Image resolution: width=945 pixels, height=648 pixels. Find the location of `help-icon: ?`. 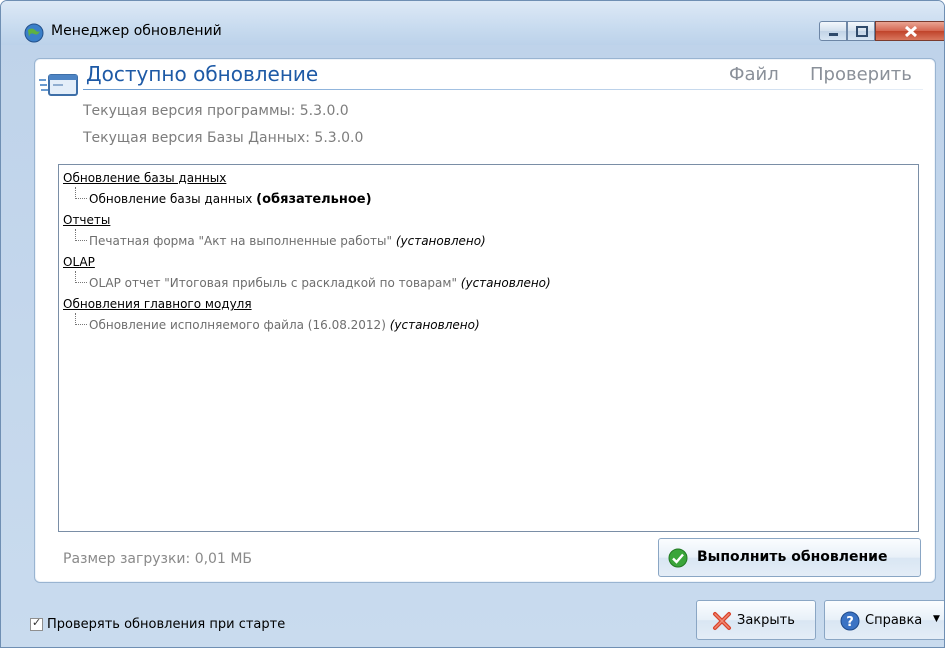

help-icon: ? is located at coordinates (850, 621).